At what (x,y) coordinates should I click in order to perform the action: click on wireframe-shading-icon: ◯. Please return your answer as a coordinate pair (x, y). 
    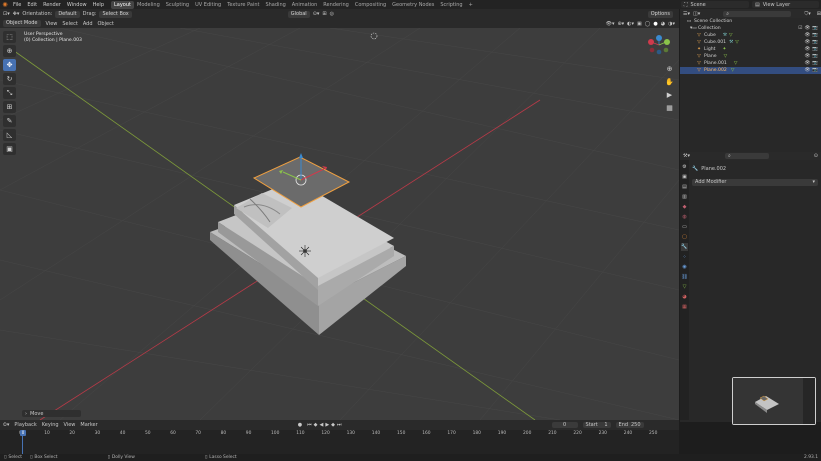
    Looking at the image, I should click on (648, 24).